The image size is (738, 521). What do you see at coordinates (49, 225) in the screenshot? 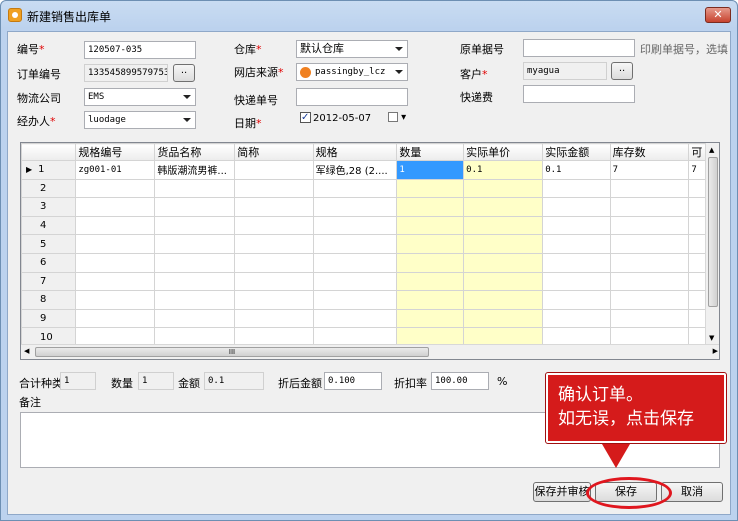
I see `row-header: 4` at bounding box center [49, 225].